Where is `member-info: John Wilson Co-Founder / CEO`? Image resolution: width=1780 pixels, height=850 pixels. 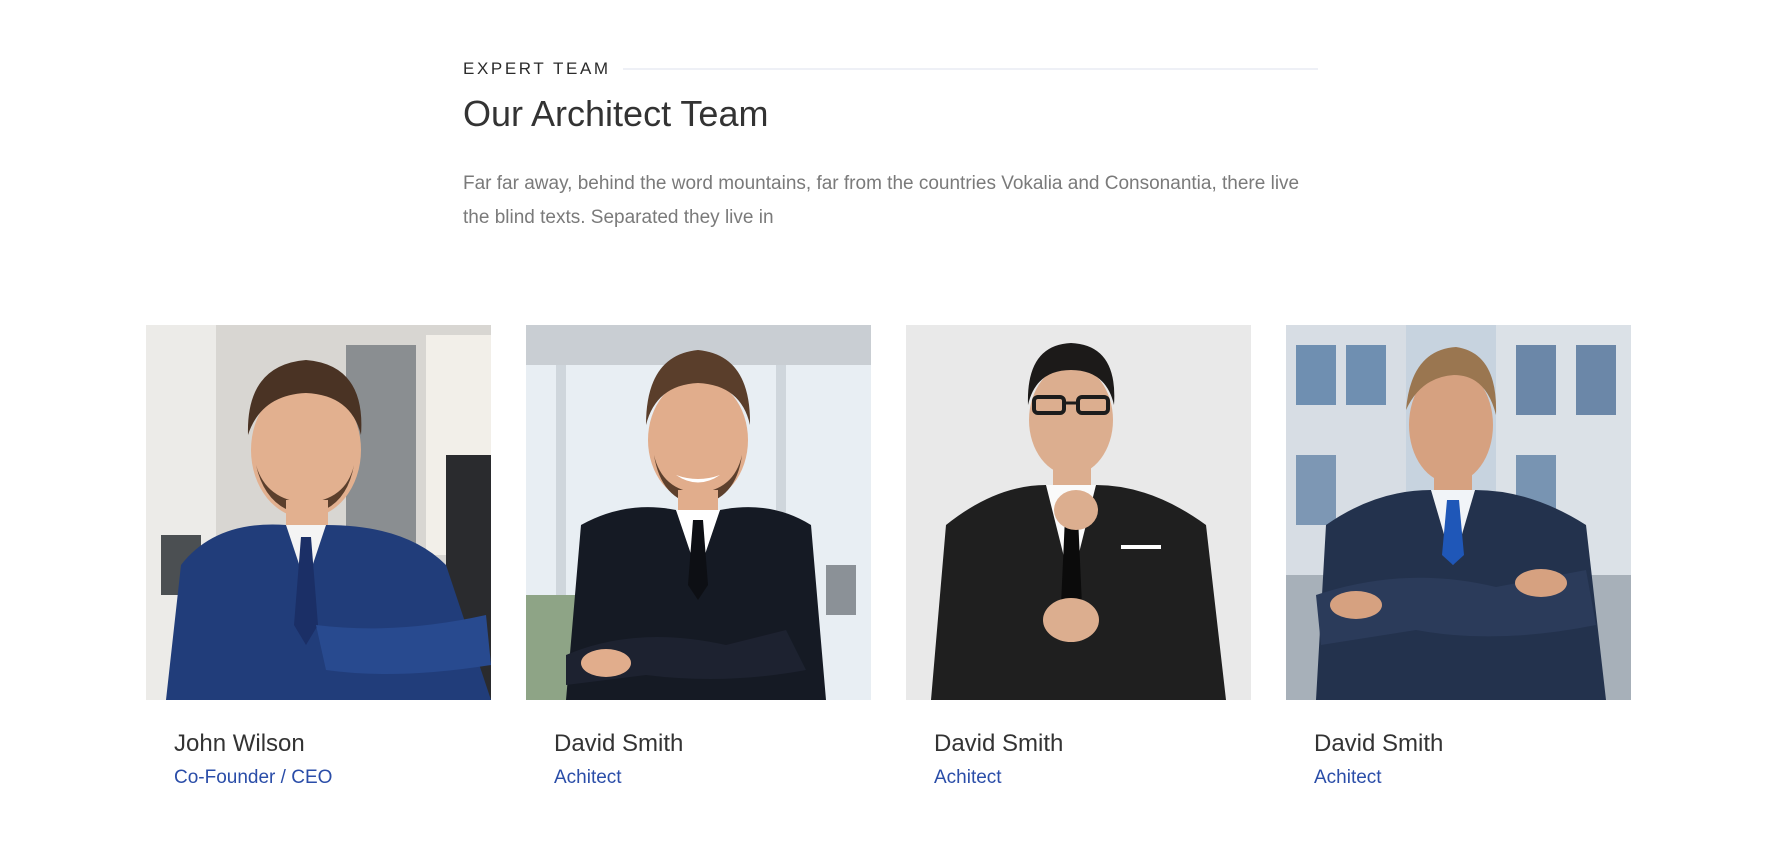 member-info: John Wilson Co-Founder / CEO is located at coordinates (318, 744).